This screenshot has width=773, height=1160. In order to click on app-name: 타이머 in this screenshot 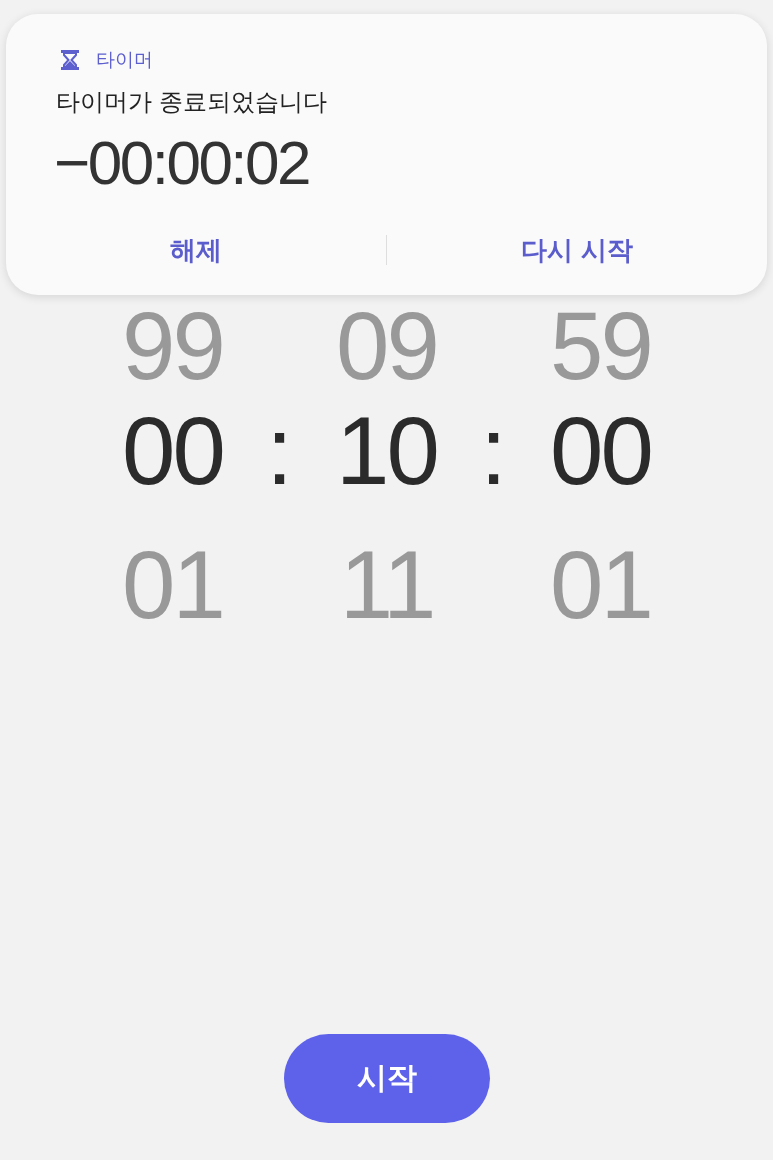, I will do `click(124, 60)`.